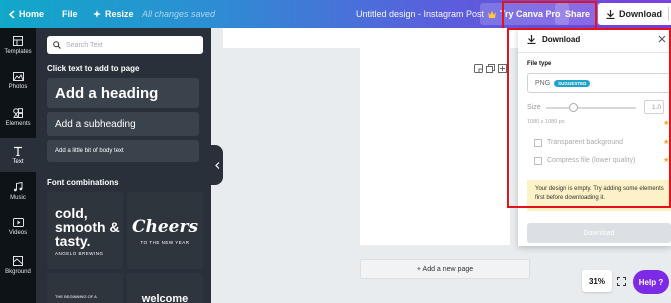 The height and width of the screenshot is (303, 671). I want to click on combo-sub-text: THE BEGINNING OF A, so click(76, 296).